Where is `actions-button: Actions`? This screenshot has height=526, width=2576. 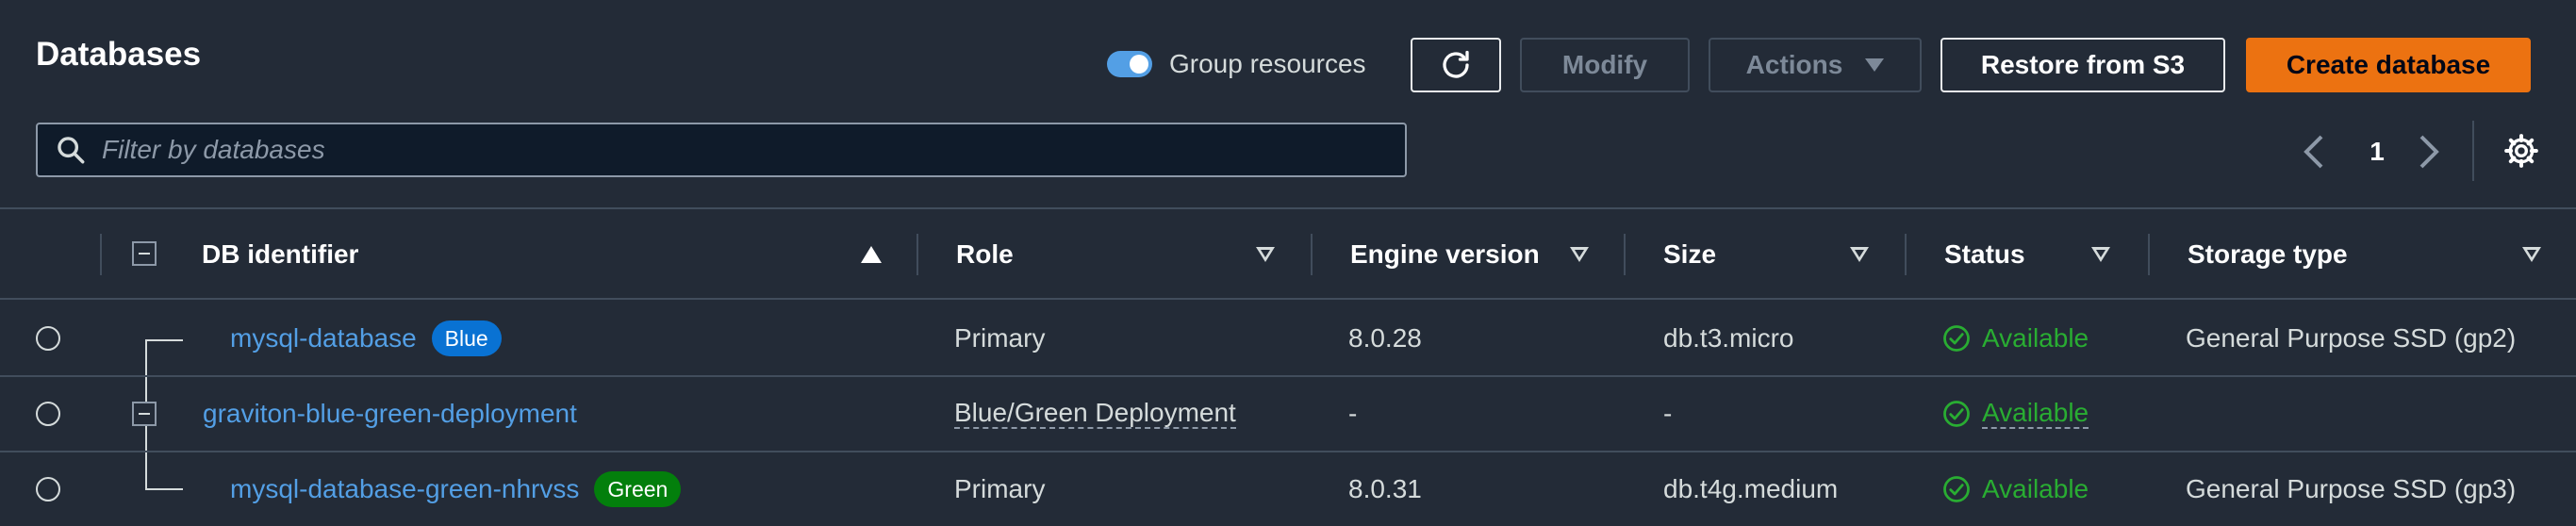 actions-button: Actions is located at coordinates (1815, 65).